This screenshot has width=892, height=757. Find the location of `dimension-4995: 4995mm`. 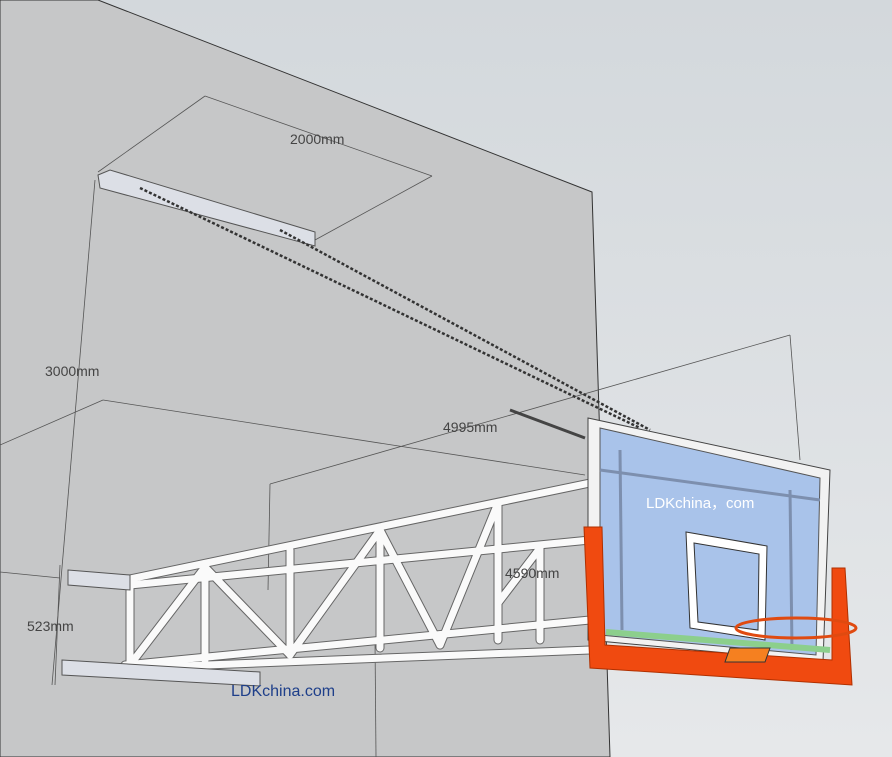

dimension-4995: 4995mm is located at coordinates (470, 427).